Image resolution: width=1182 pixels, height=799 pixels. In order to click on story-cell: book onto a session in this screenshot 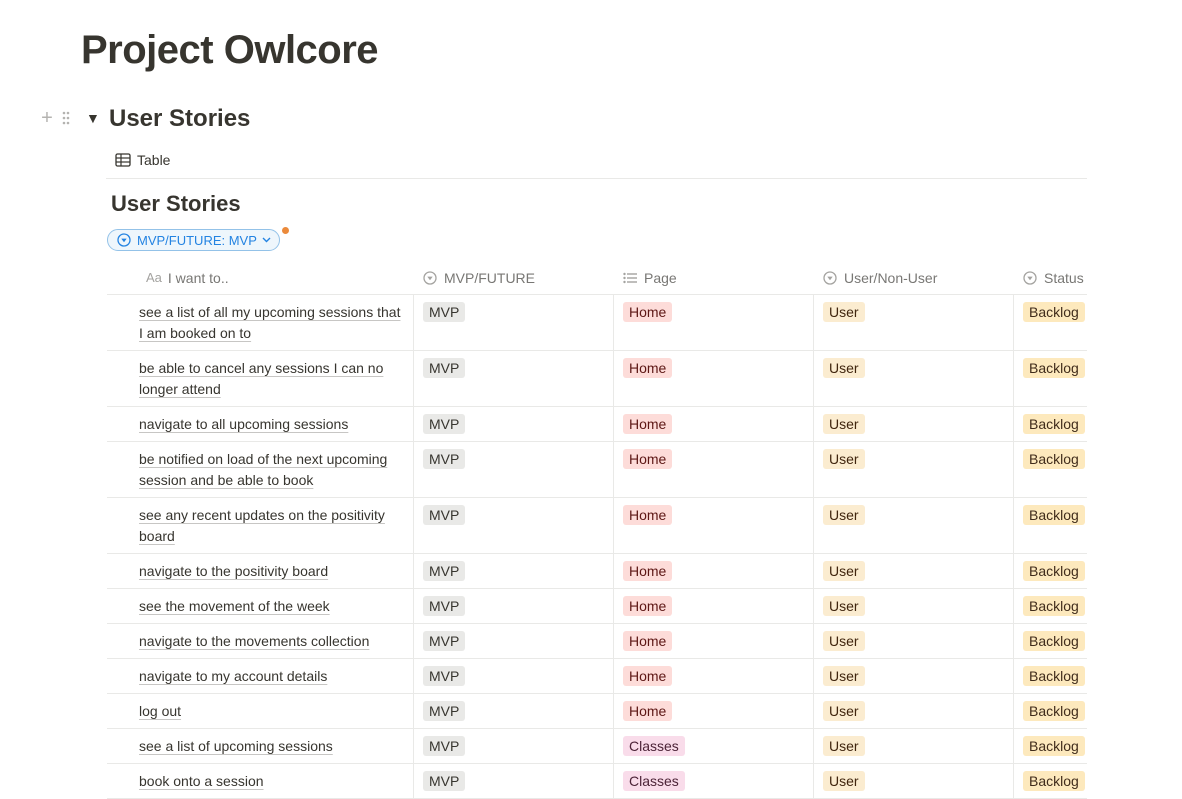, I will do `click(260, 781)`.